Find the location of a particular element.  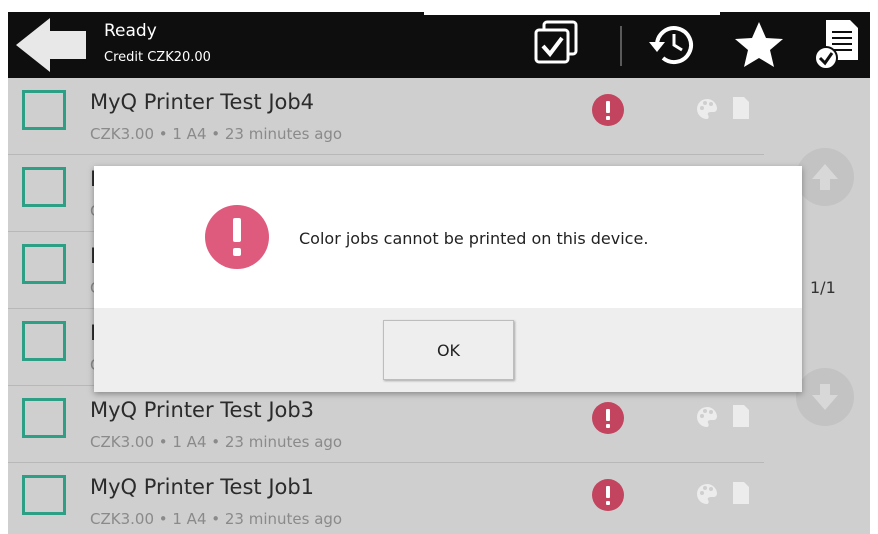

scroll-up-button is located at coordinates (825, 177).